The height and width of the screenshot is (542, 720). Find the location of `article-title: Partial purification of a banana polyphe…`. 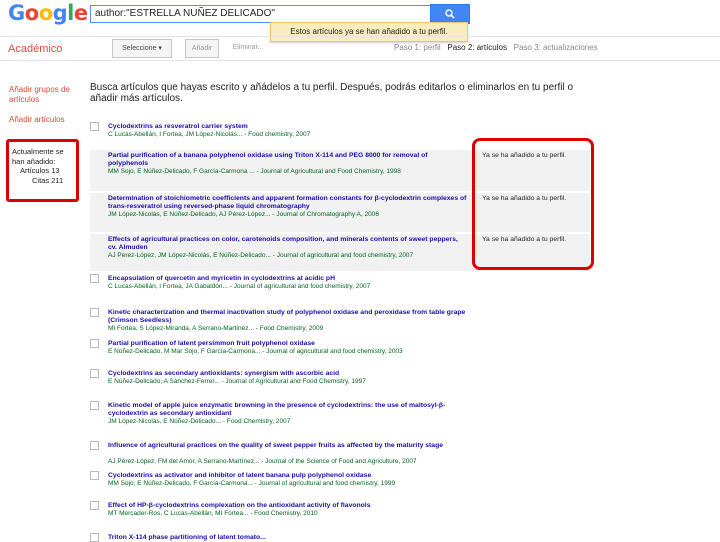

article-title: Partial purification of a banana polyphe… is located at coordinates (288, 160).